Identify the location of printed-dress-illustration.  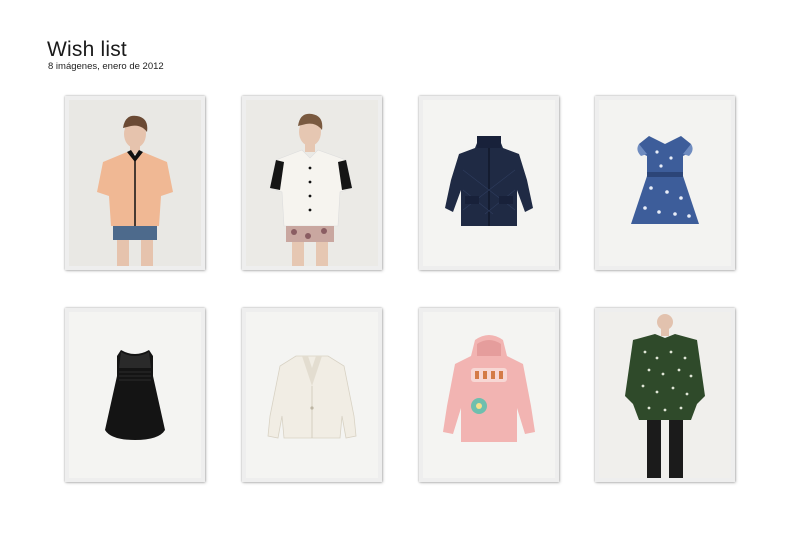
(665, 183).